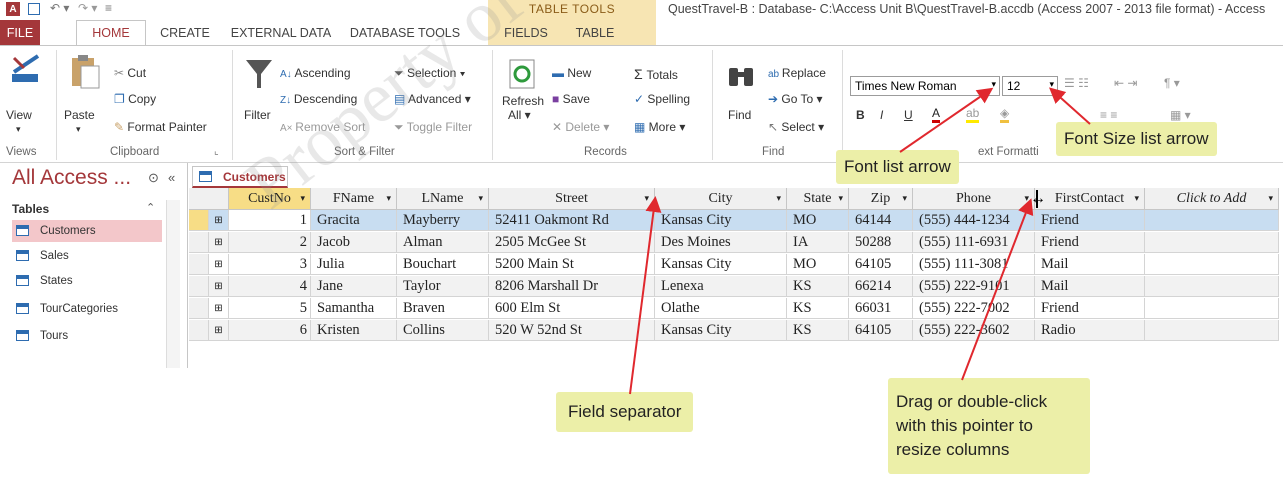 Image resolution: width=1283 pixels, height=480 pixels. Describe the element at coordinates (721, 220) in the screenshot. I see `cell-city: Kansas City` at that location.